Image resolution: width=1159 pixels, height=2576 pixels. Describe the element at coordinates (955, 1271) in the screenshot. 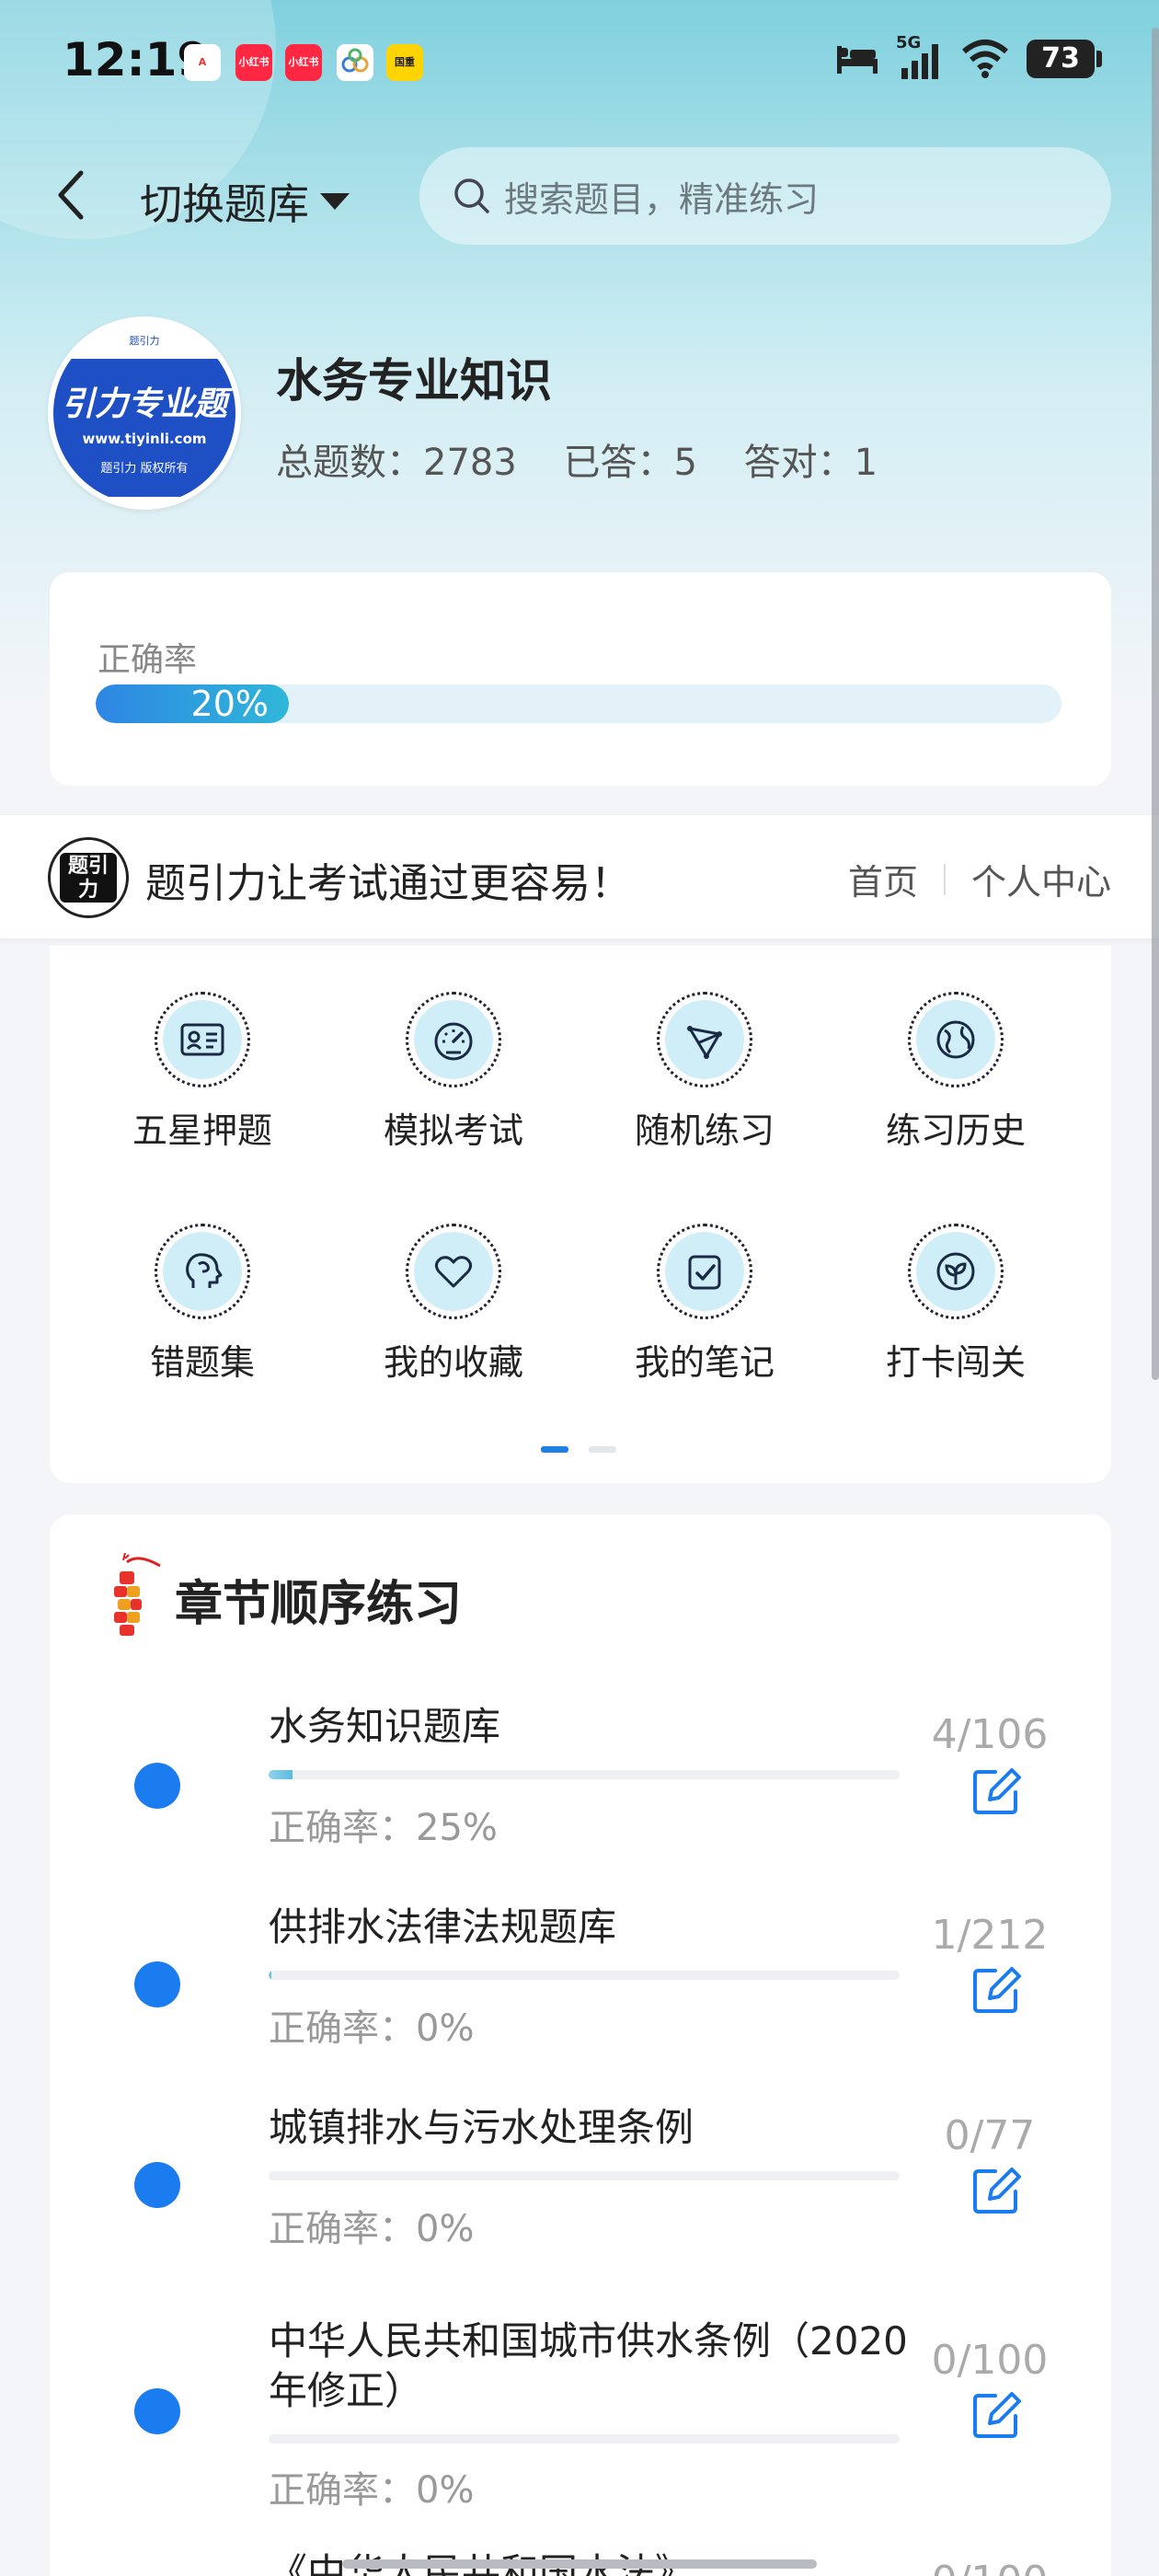

I see `sprout-icon` at that location.